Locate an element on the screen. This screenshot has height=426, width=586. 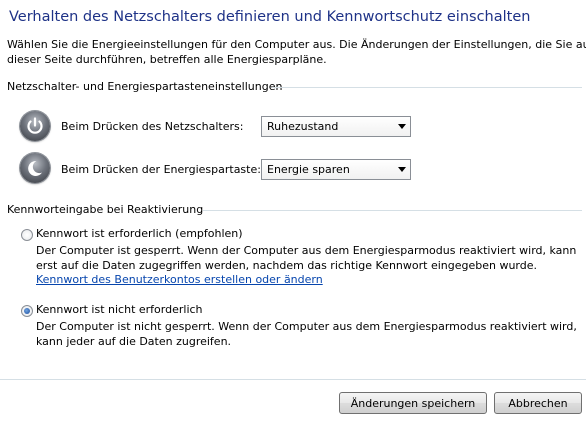
radio-password-not-required is located at coordinates (27, 311).